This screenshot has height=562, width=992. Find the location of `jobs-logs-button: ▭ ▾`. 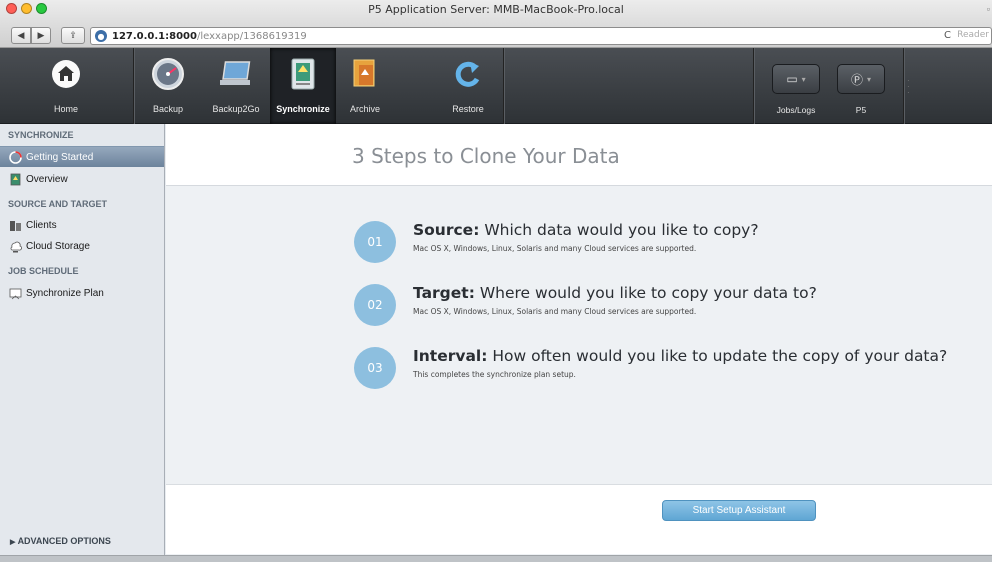

jobs-logs-button: ▭ ▾ is located at coordinates (796, 79).